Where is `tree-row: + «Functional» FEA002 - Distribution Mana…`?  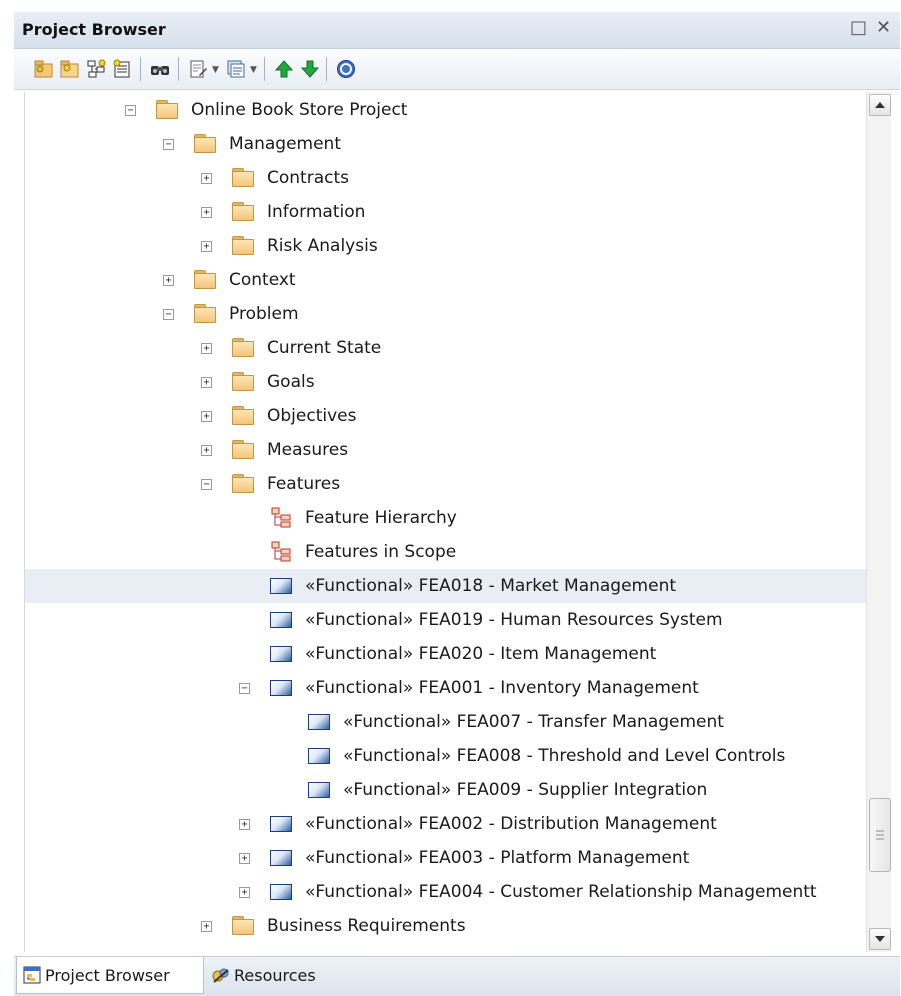
tree-row: + «Functional» FEA002 - Distribution Mana… is located at coordinates (446, 824).